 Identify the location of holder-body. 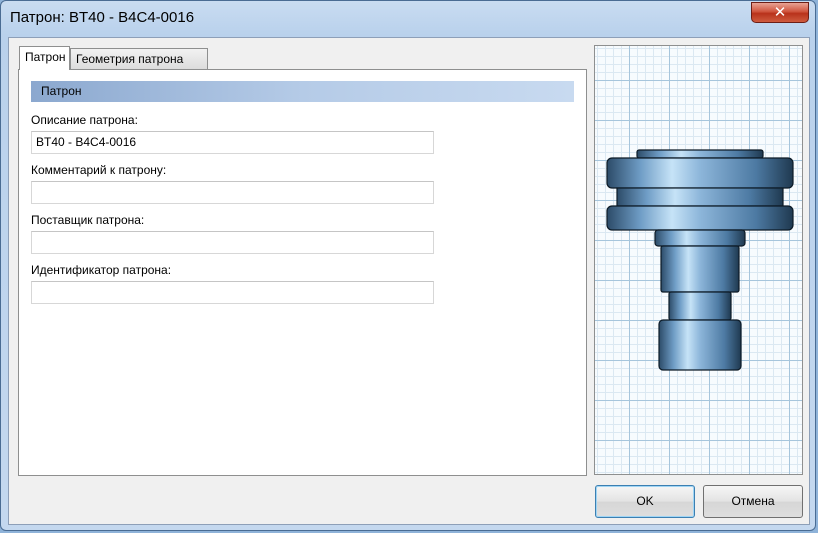
(700, 269).